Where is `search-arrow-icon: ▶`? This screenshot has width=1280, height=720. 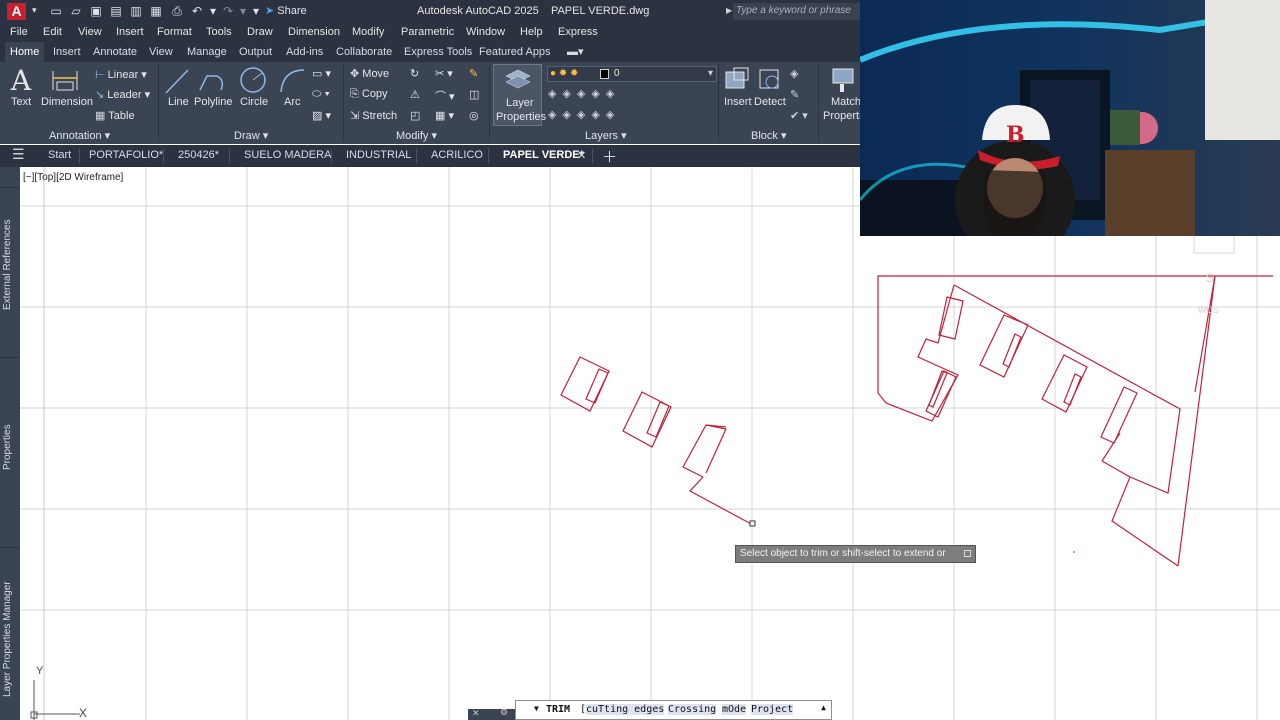
search-arrow-icon: ▶ is located at coordinates (729, 10).